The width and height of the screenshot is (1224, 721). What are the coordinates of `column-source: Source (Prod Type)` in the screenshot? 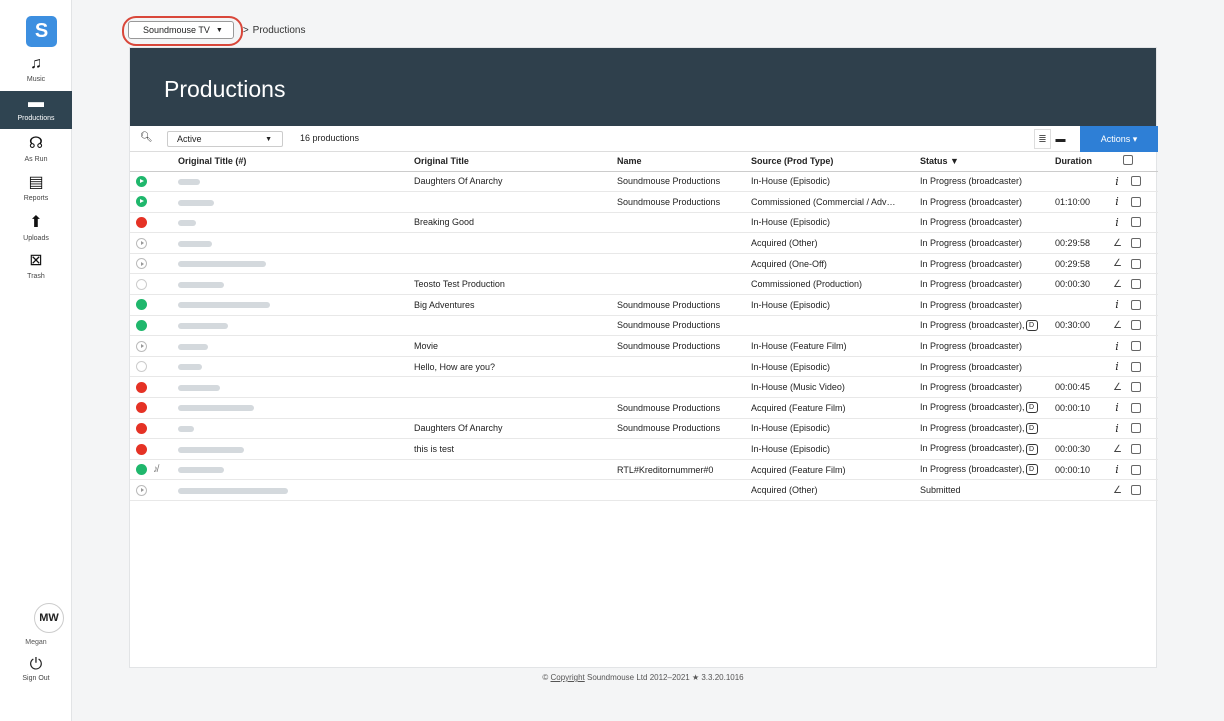 It's located at (835, 162).